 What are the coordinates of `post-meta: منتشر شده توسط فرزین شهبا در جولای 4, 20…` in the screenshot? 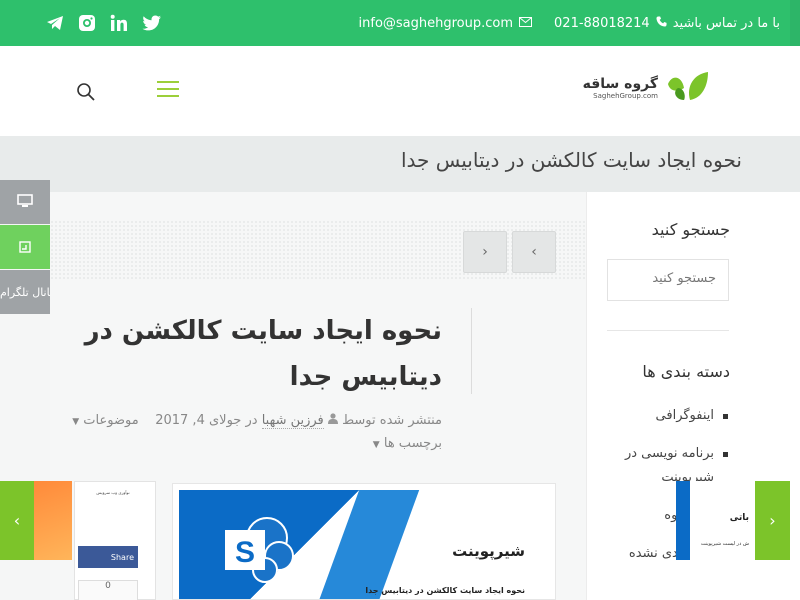 It's located at (252, 433).